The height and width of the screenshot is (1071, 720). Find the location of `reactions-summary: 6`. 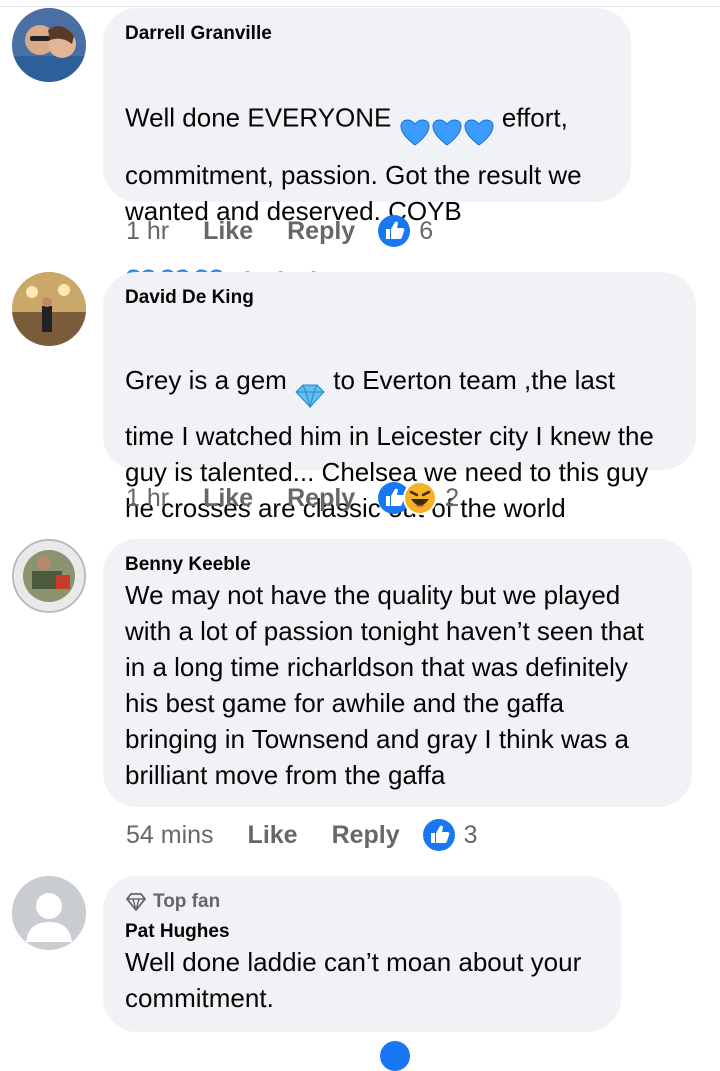

reactions-summary: 6 is located at coordinates (405, 231).